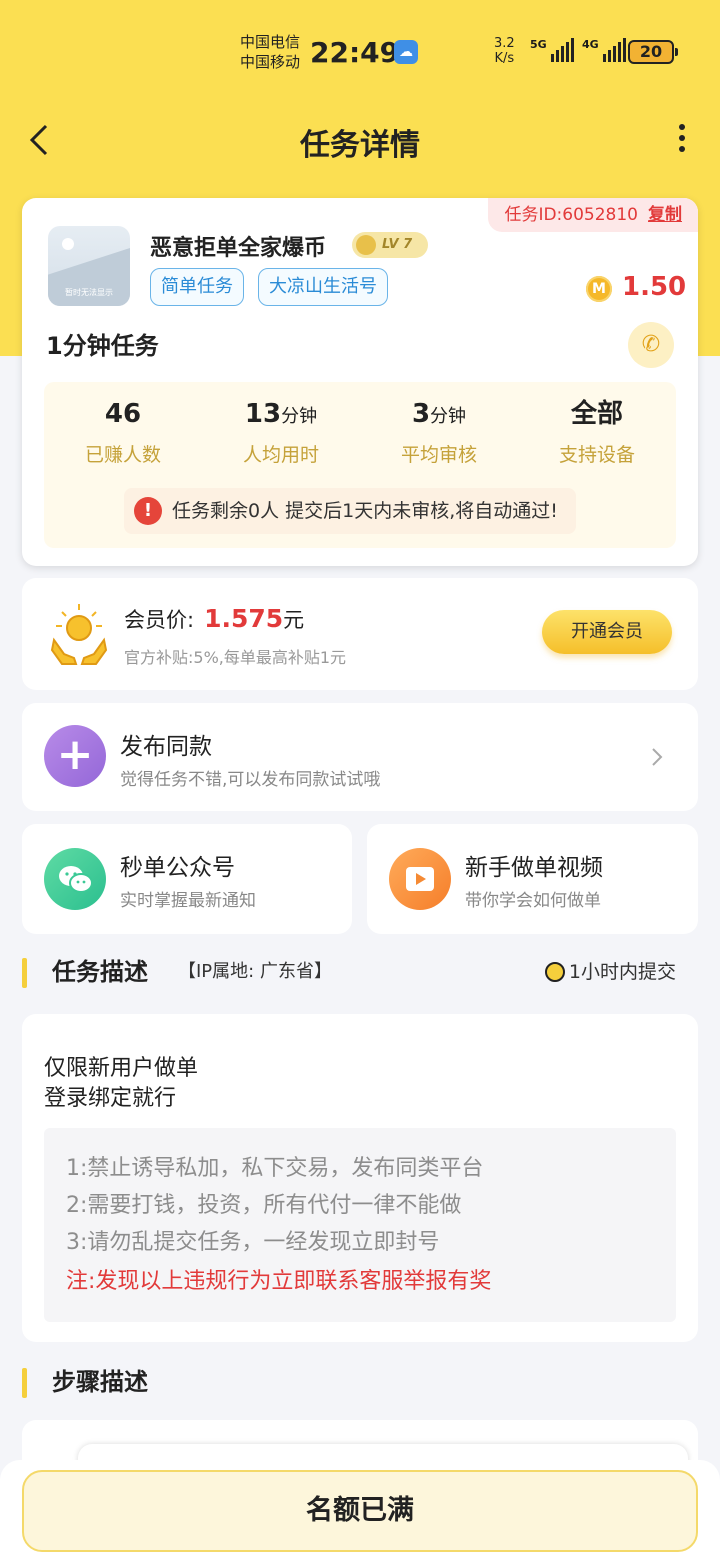  Describe the element at coordinates (355, 52) in the screenshot. I see `status-time: 22:49` at that location.